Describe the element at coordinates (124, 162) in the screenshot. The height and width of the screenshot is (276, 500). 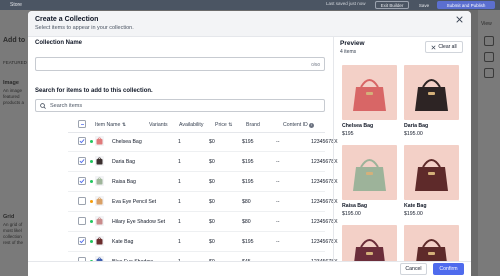
I see `item-name: Daria Bag` at that location.